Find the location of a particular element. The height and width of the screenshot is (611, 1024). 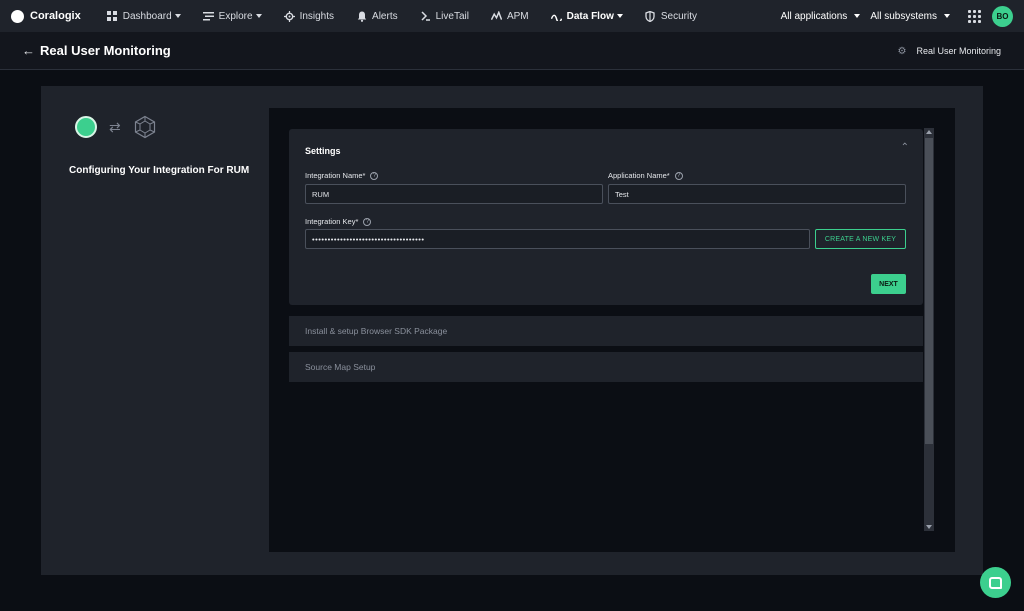

header-context-label: Real User Monitoring is located at coordinates (958, 51).